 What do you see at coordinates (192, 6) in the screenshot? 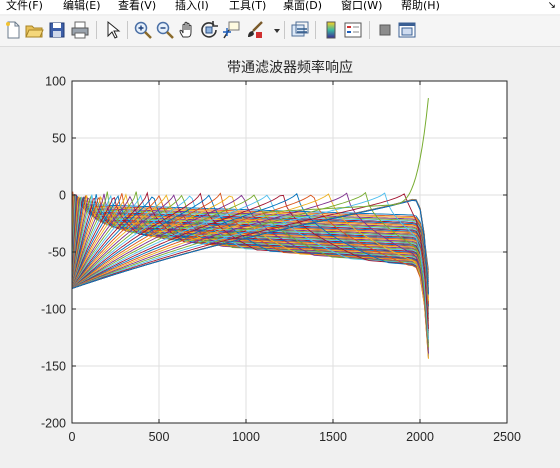
I see `menu-insert: 插入(I)` at bounding box center [192, 6].